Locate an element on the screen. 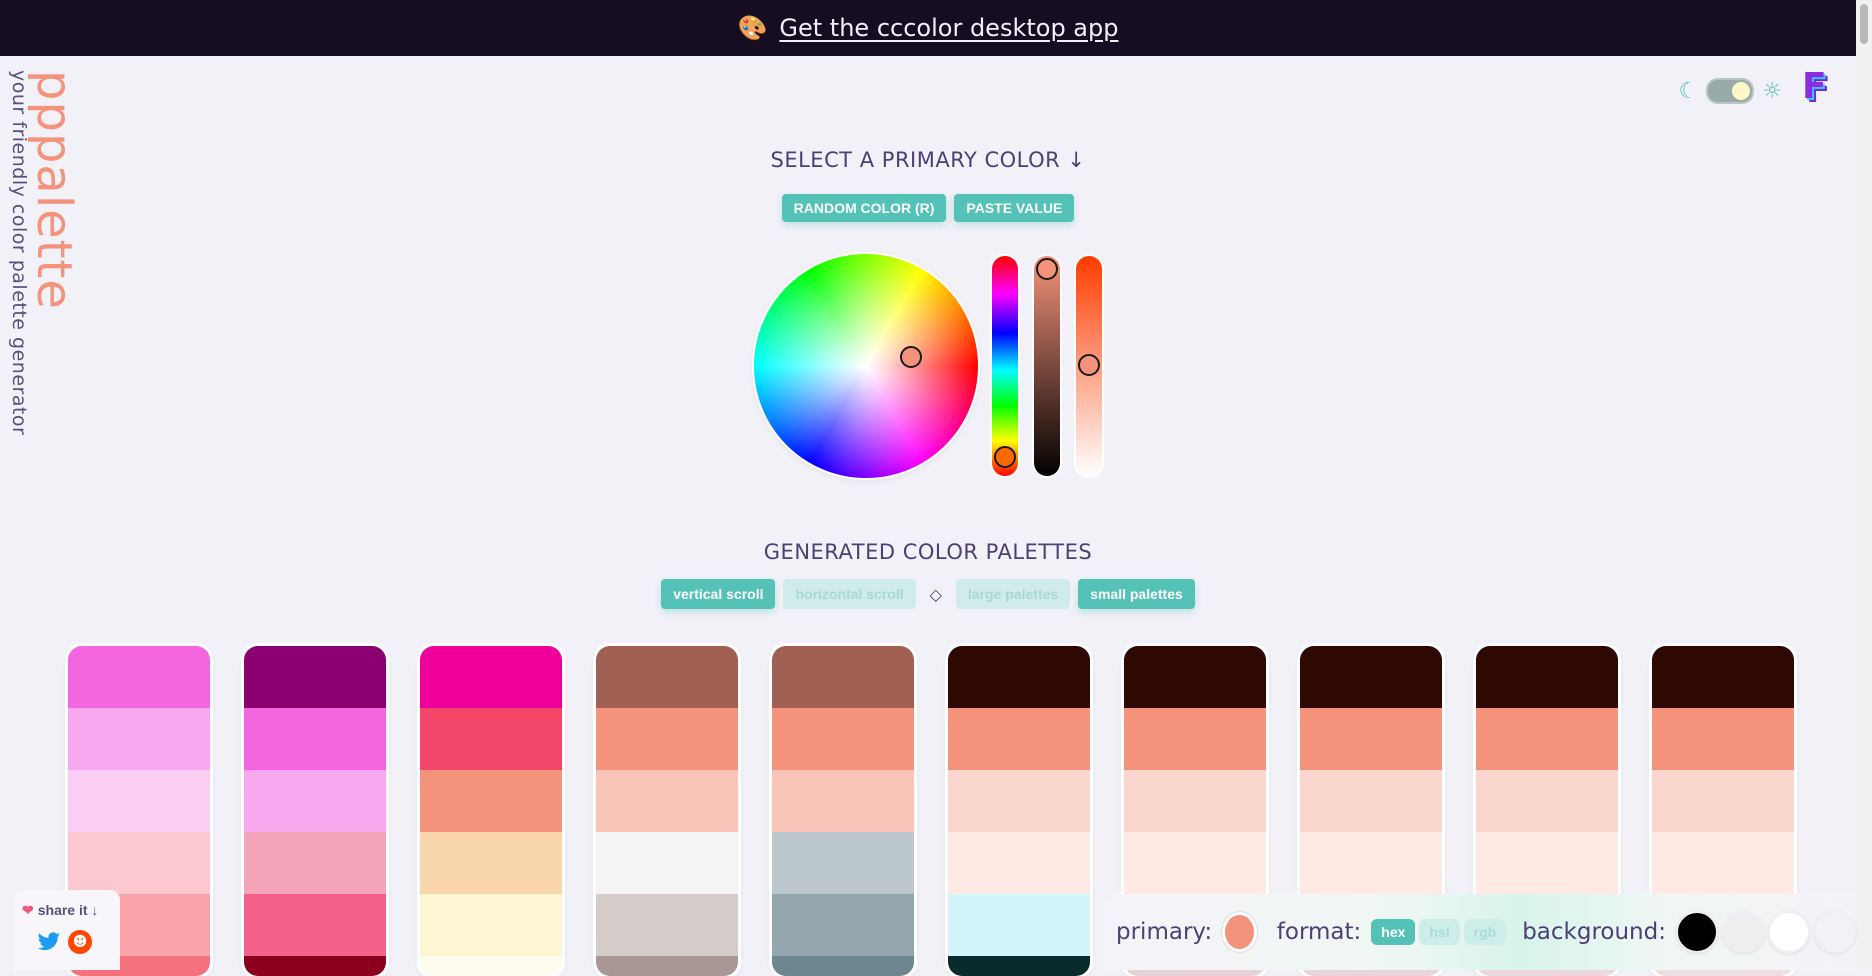 The width and height of the screenshot is (1872, 976). primary-color-chip is located at coordinates (1239, 932).